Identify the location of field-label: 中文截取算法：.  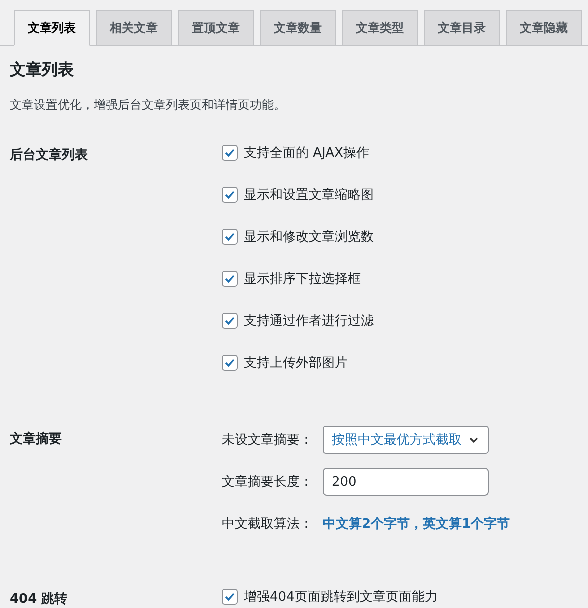
(268, 524).